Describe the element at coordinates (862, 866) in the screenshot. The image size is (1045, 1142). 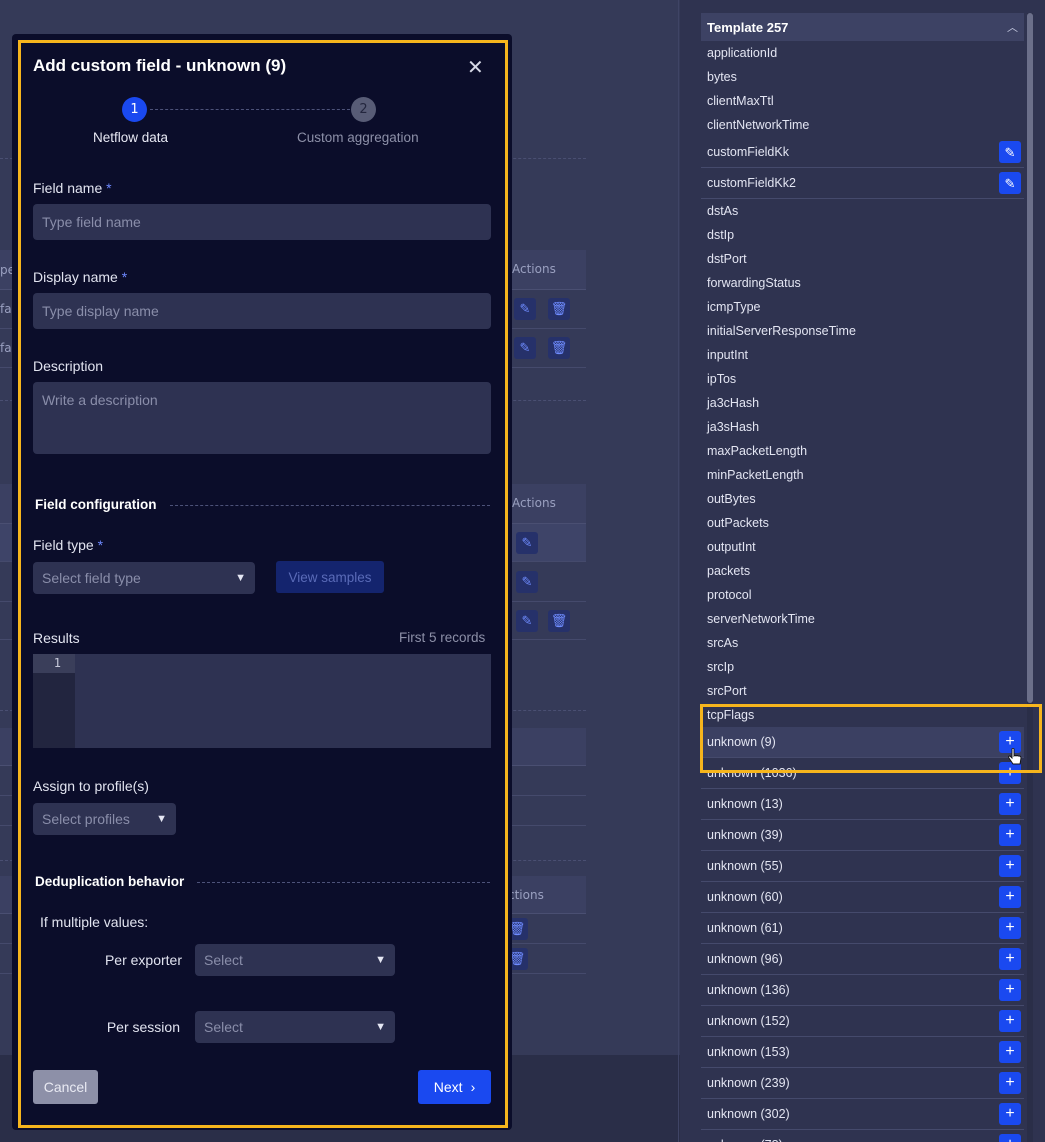
I see `field-row: unknown (55) +` at that location.